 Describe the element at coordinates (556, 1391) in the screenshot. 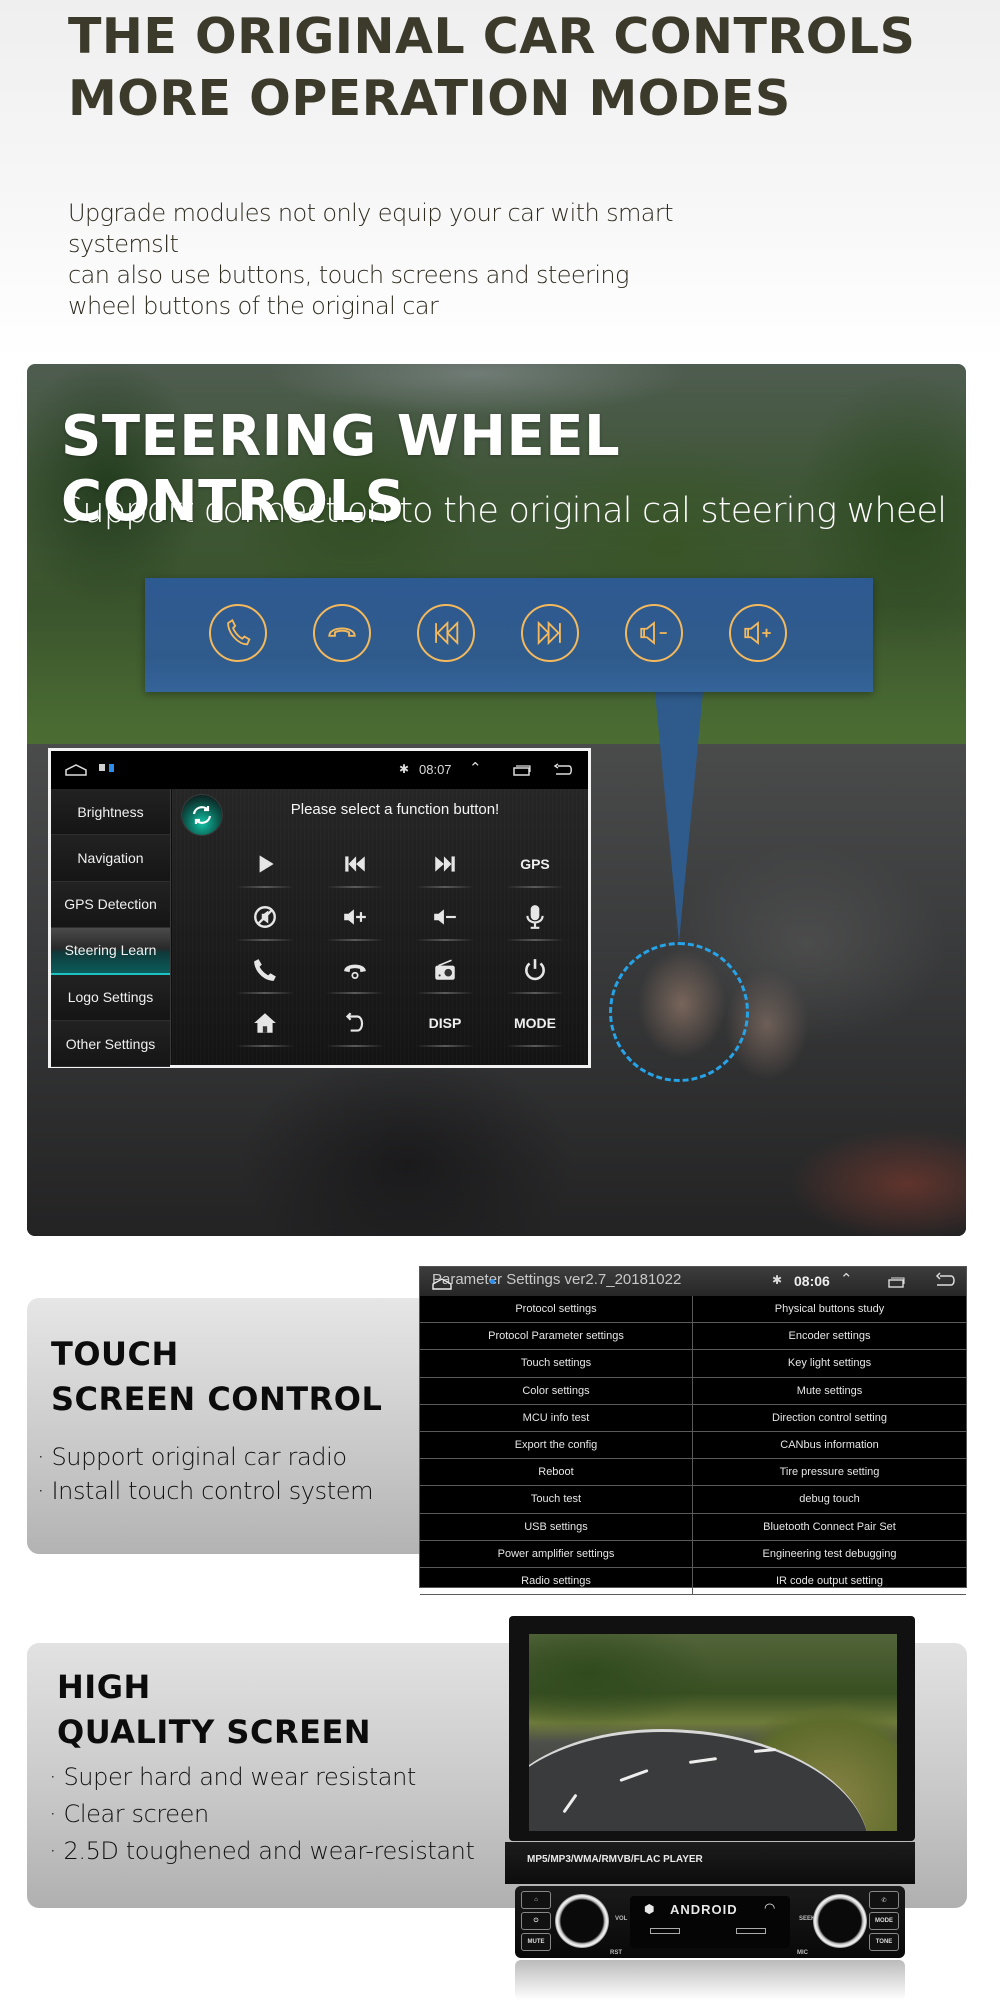

I see `param-color-settings: Color settings` at that location.